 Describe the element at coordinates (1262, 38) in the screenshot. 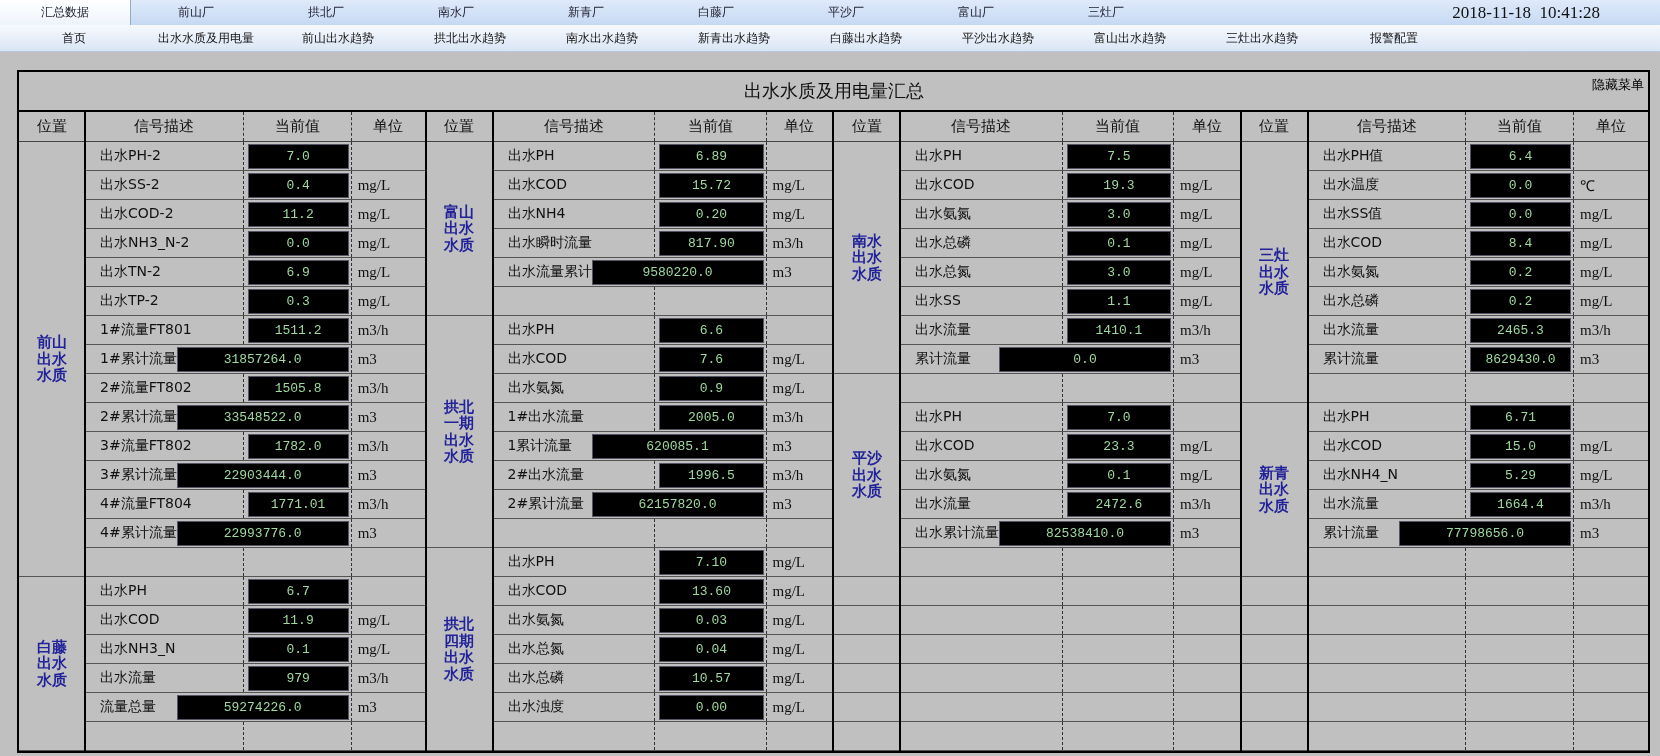

I see `nav-link: 三灶出水趋势` at that location.